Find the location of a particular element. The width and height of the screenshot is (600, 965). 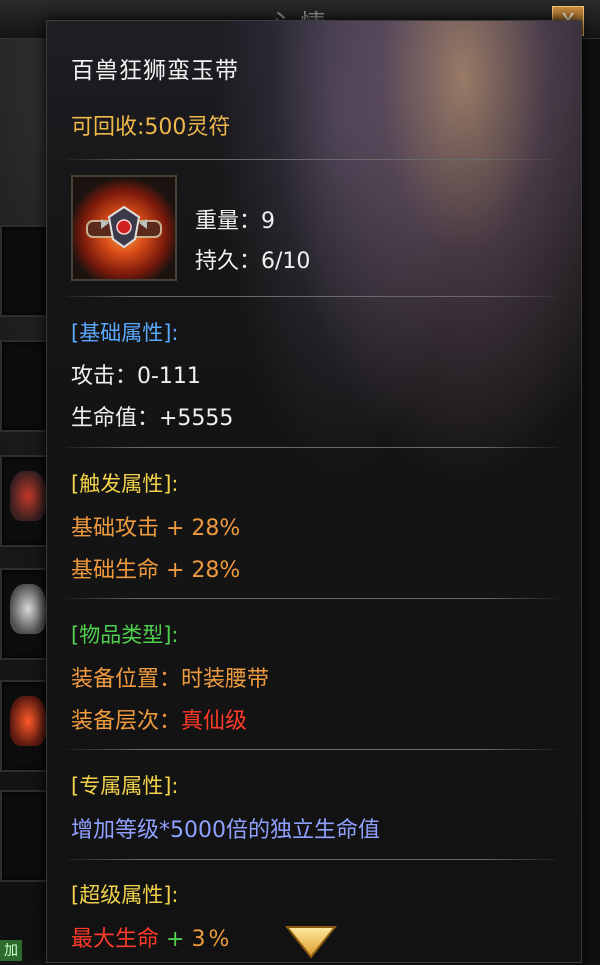

equip-slot-label: 装备位置： is located at coordinates (126, 679).